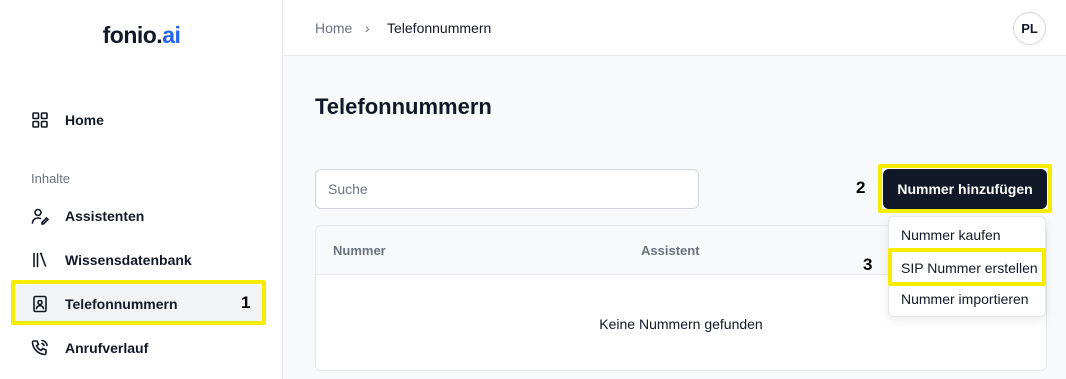  What do you see at coordinates (1029, 28) in the screenshot?
I see `user-avatar: PL` at bounding box center [1029, 28].